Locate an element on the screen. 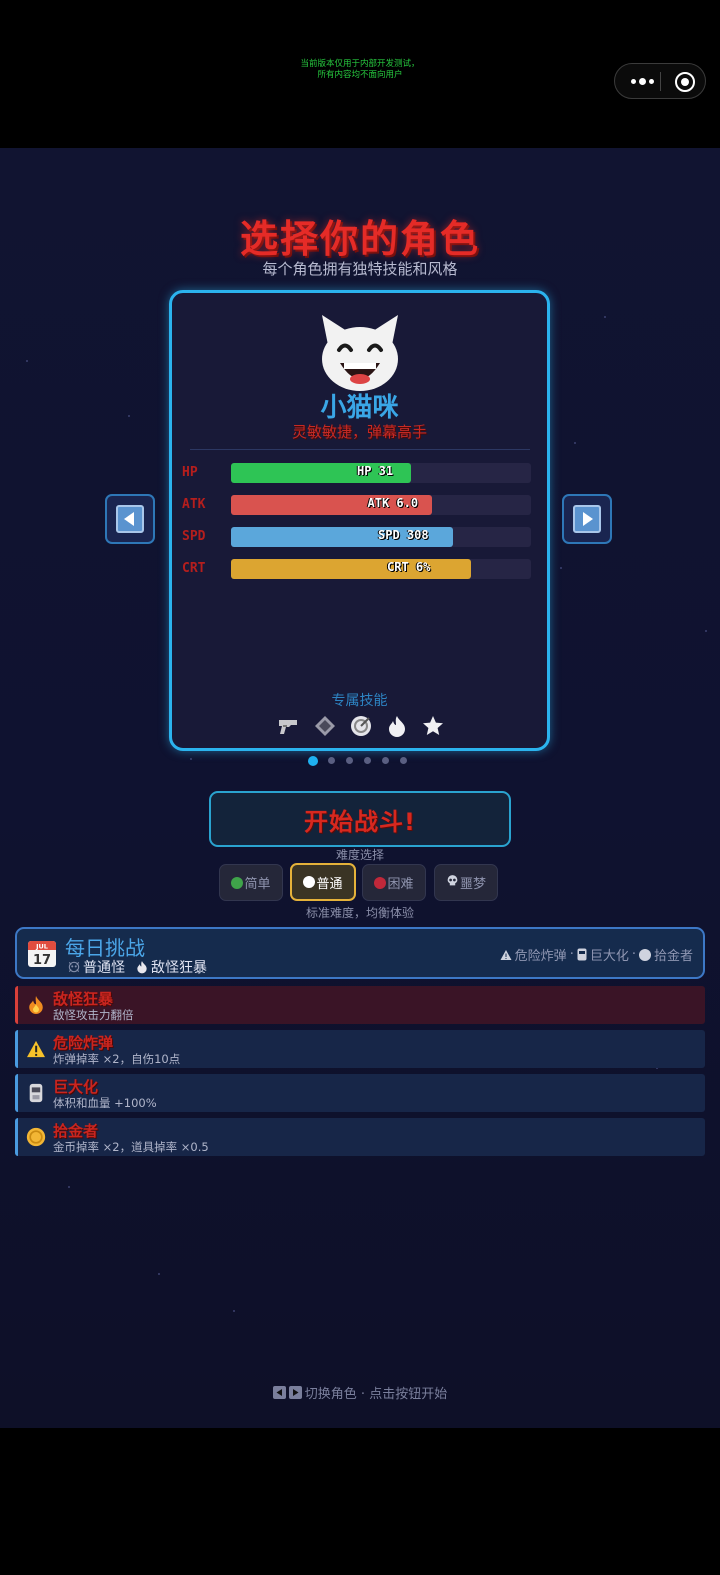 The width and height of the screenshot is (720, 1575). card-divider is located at coordinates (360, 449).